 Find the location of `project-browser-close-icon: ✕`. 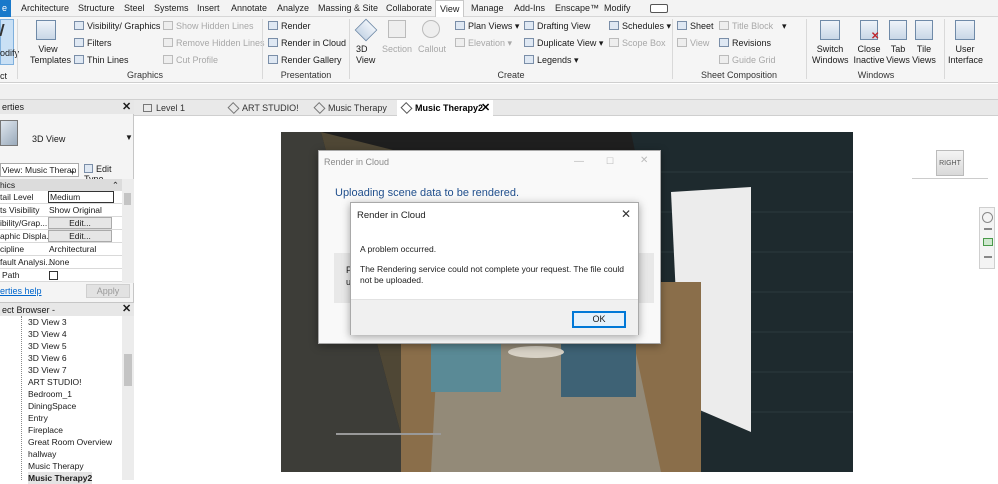

project-browser-close-icon: ✕ is located at coordinates (126, 308).